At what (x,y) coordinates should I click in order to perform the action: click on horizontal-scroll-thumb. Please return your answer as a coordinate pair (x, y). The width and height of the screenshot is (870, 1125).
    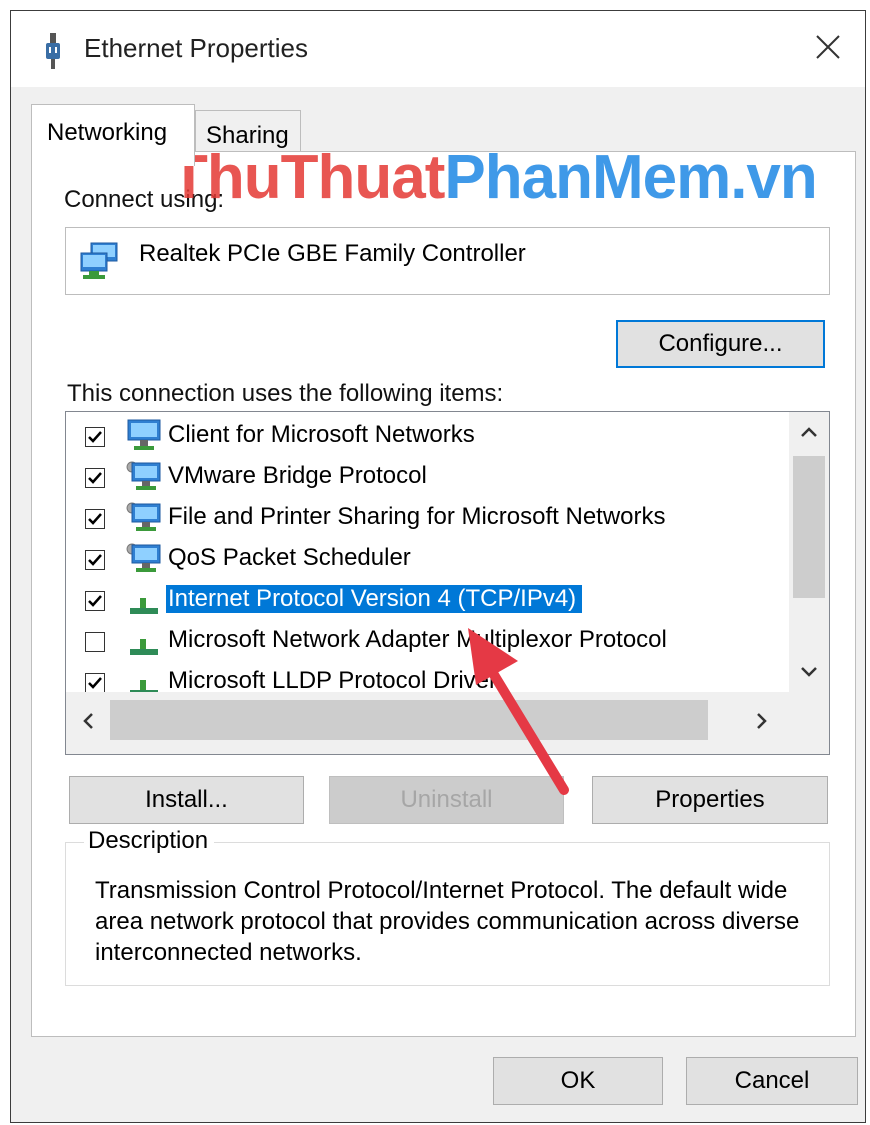
    Looking at the image, I should click on (409, 720).